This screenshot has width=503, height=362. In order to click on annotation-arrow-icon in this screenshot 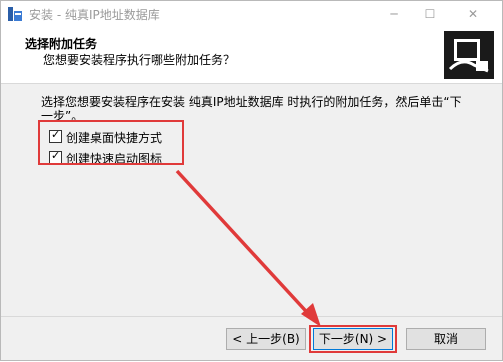, I will do `click(248, 248)`.